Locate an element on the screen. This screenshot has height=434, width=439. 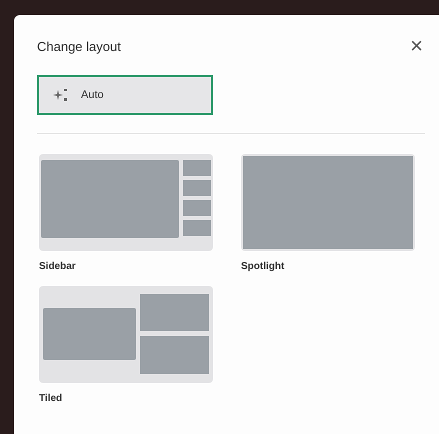
dialog-title: Change layout is located at coordinates (79, 46).